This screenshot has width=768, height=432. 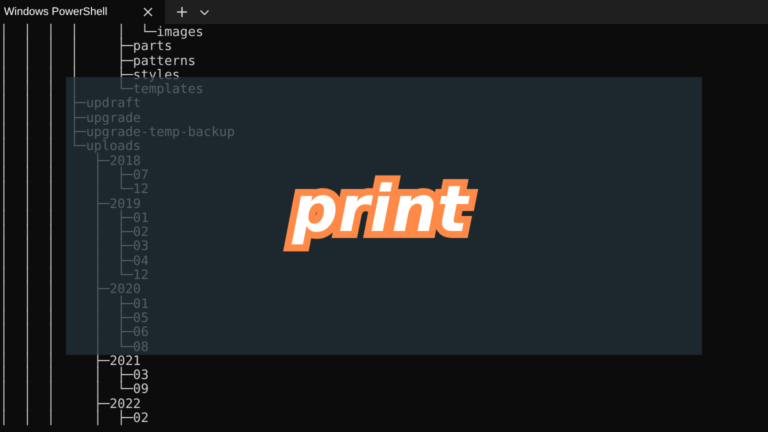 I want to click on terminal-line: │ │ │ │ ├─02, so click(x=75, y=419).